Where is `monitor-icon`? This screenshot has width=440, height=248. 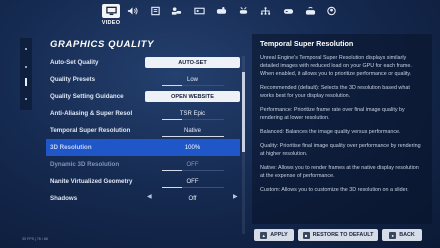
monitor-icon is located at coordinates (111, 11).